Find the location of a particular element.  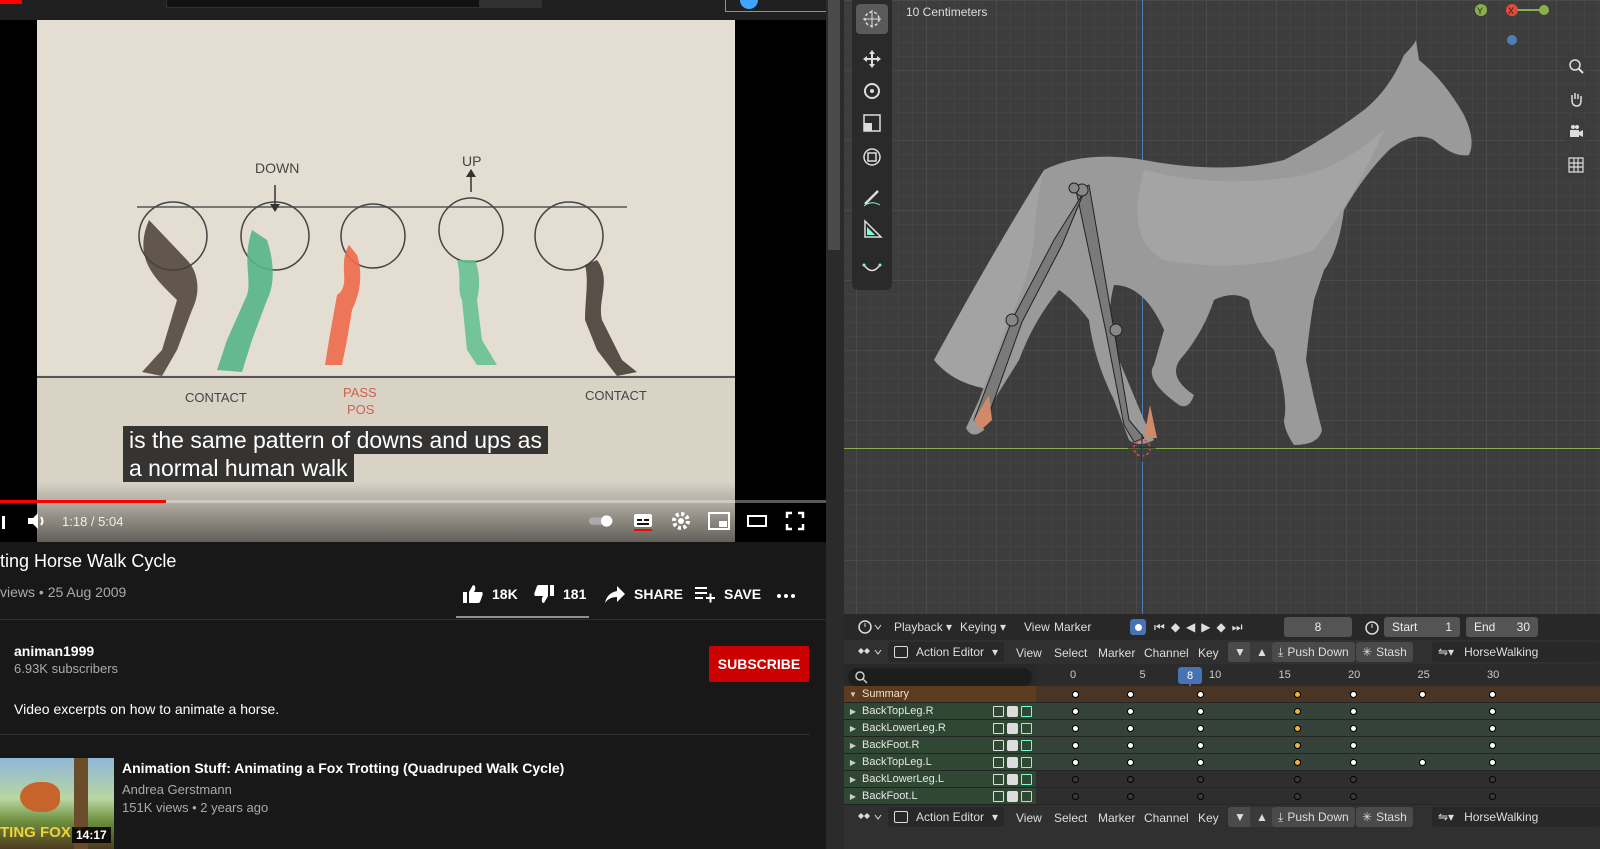

play-icon: ▶ is located at coordinates (1205, 627).